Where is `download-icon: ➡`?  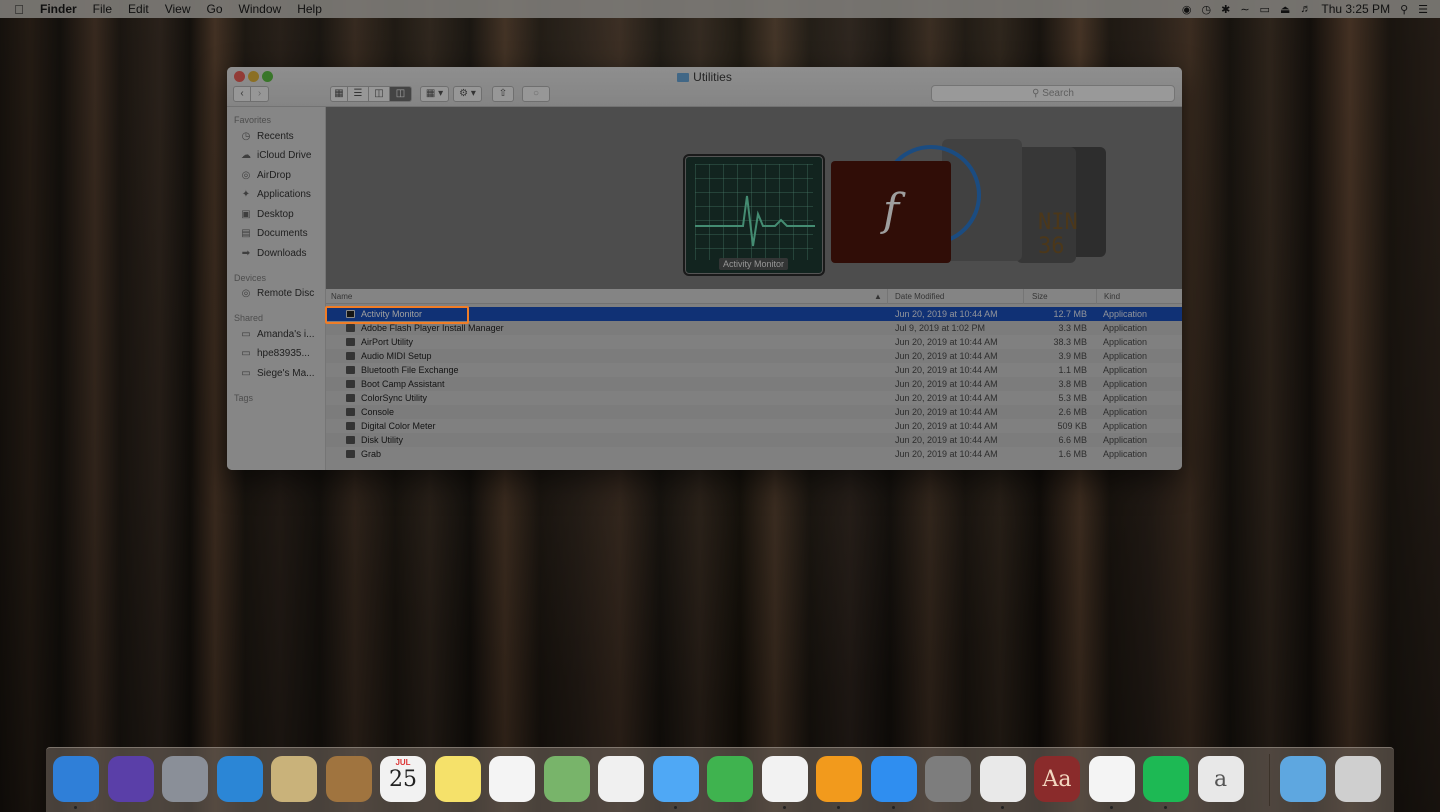 download-icon: ➡ is located at coordinates (246, 253).